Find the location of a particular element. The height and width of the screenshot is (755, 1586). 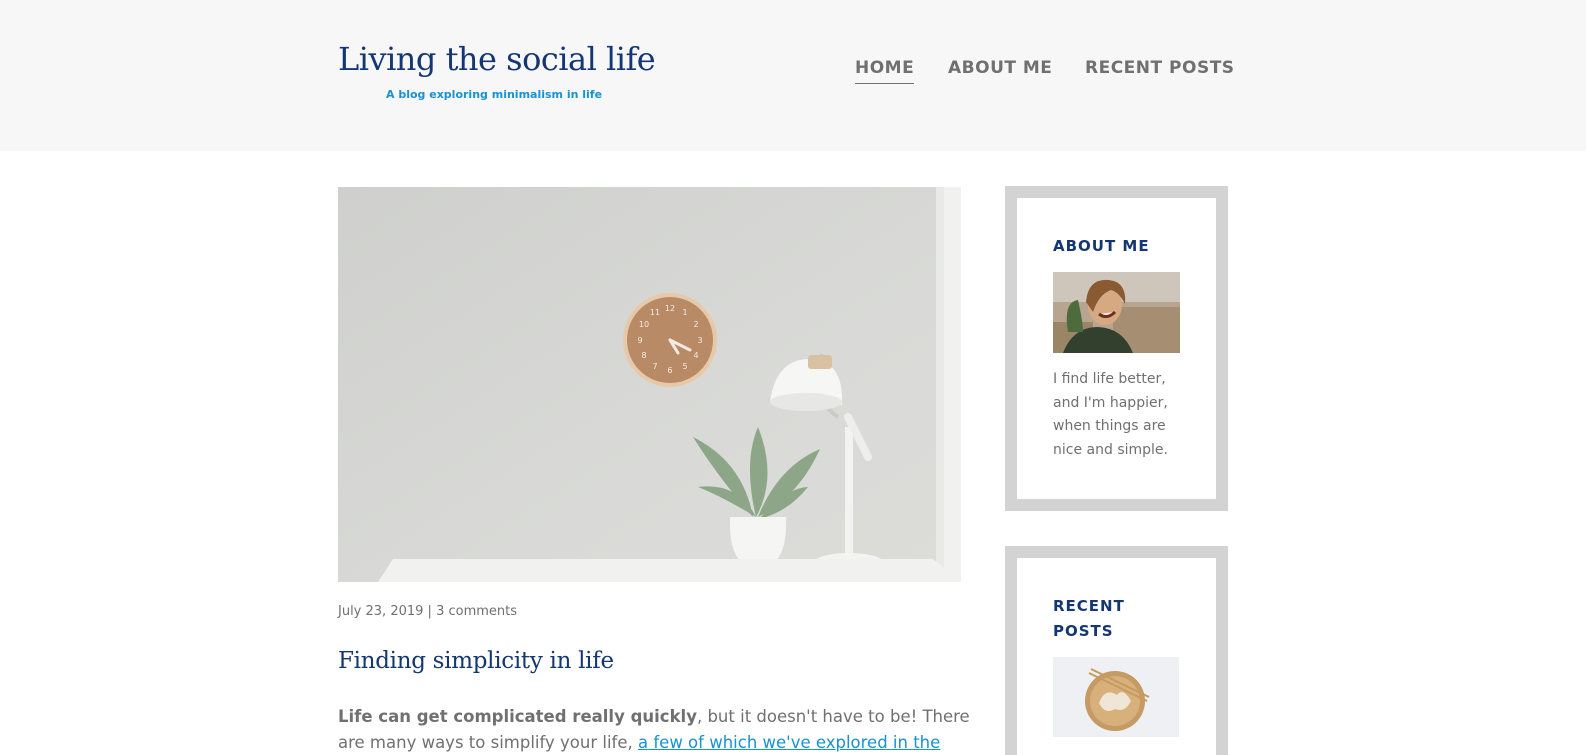

nav-recent-posts: RECENT POSTS is located at coordinates (1160, 71).